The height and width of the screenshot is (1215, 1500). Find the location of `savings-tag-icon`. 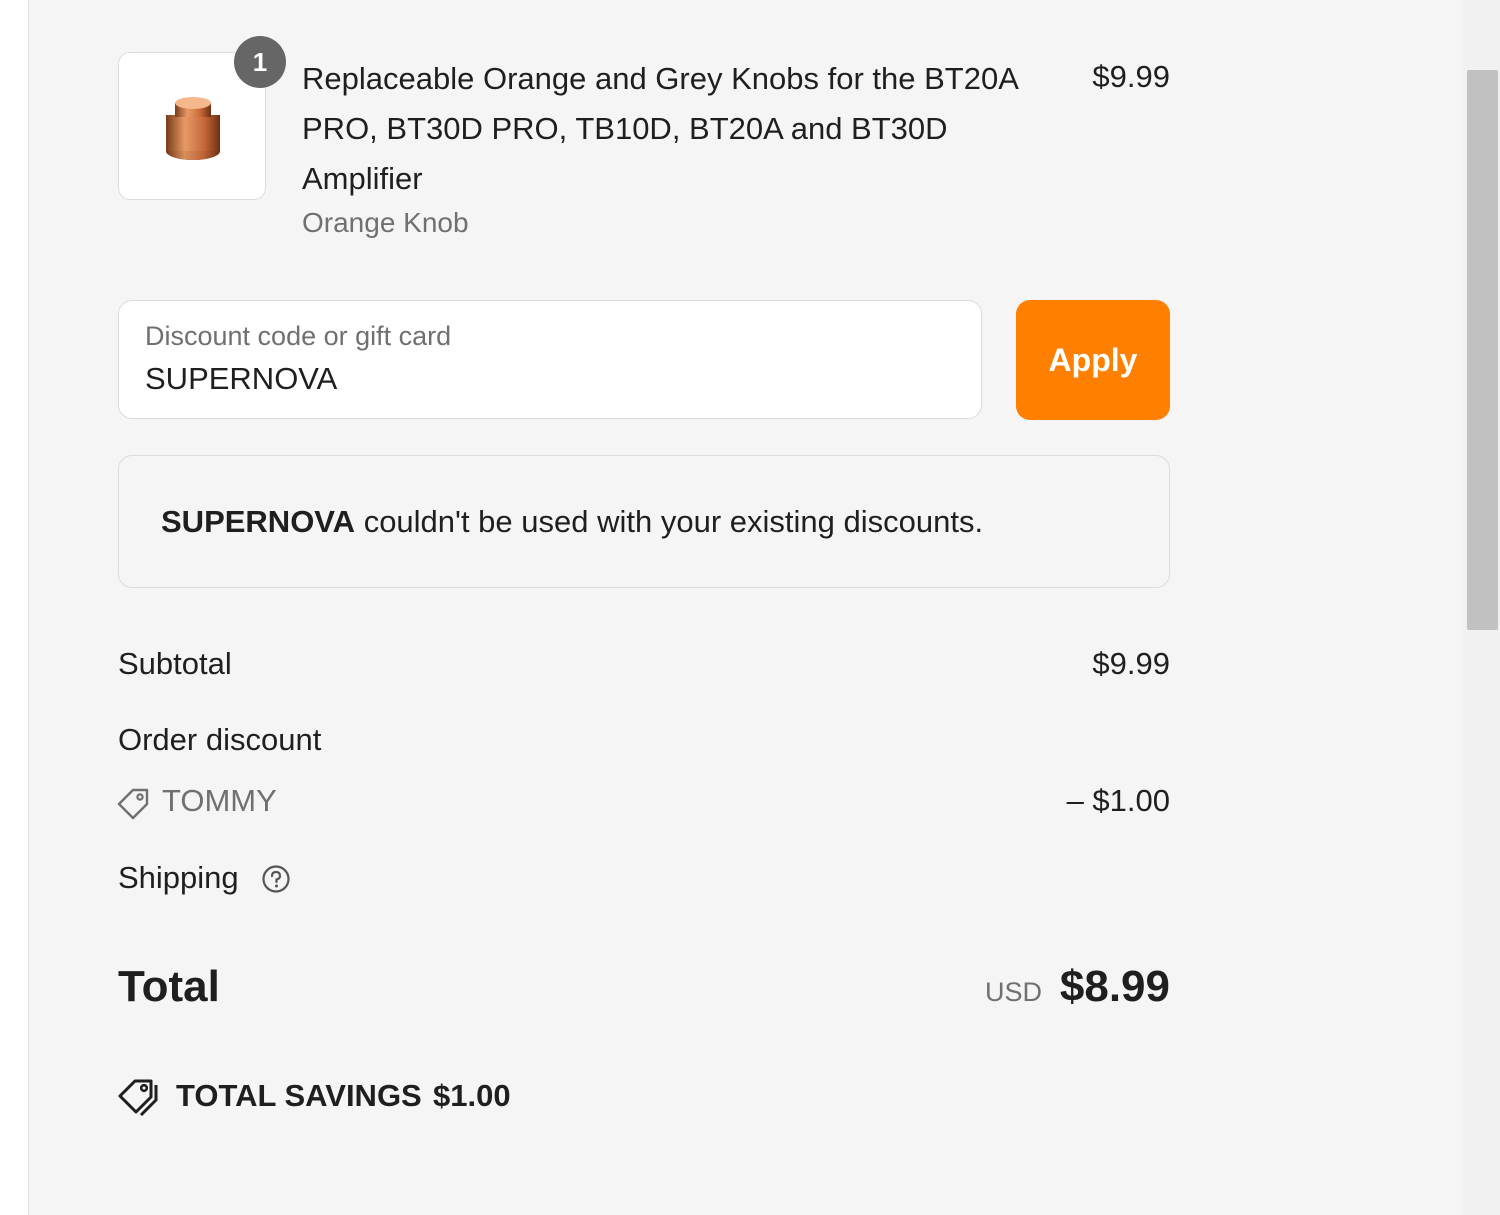

savings-tag-icon is located at coordinates (138, 1097).